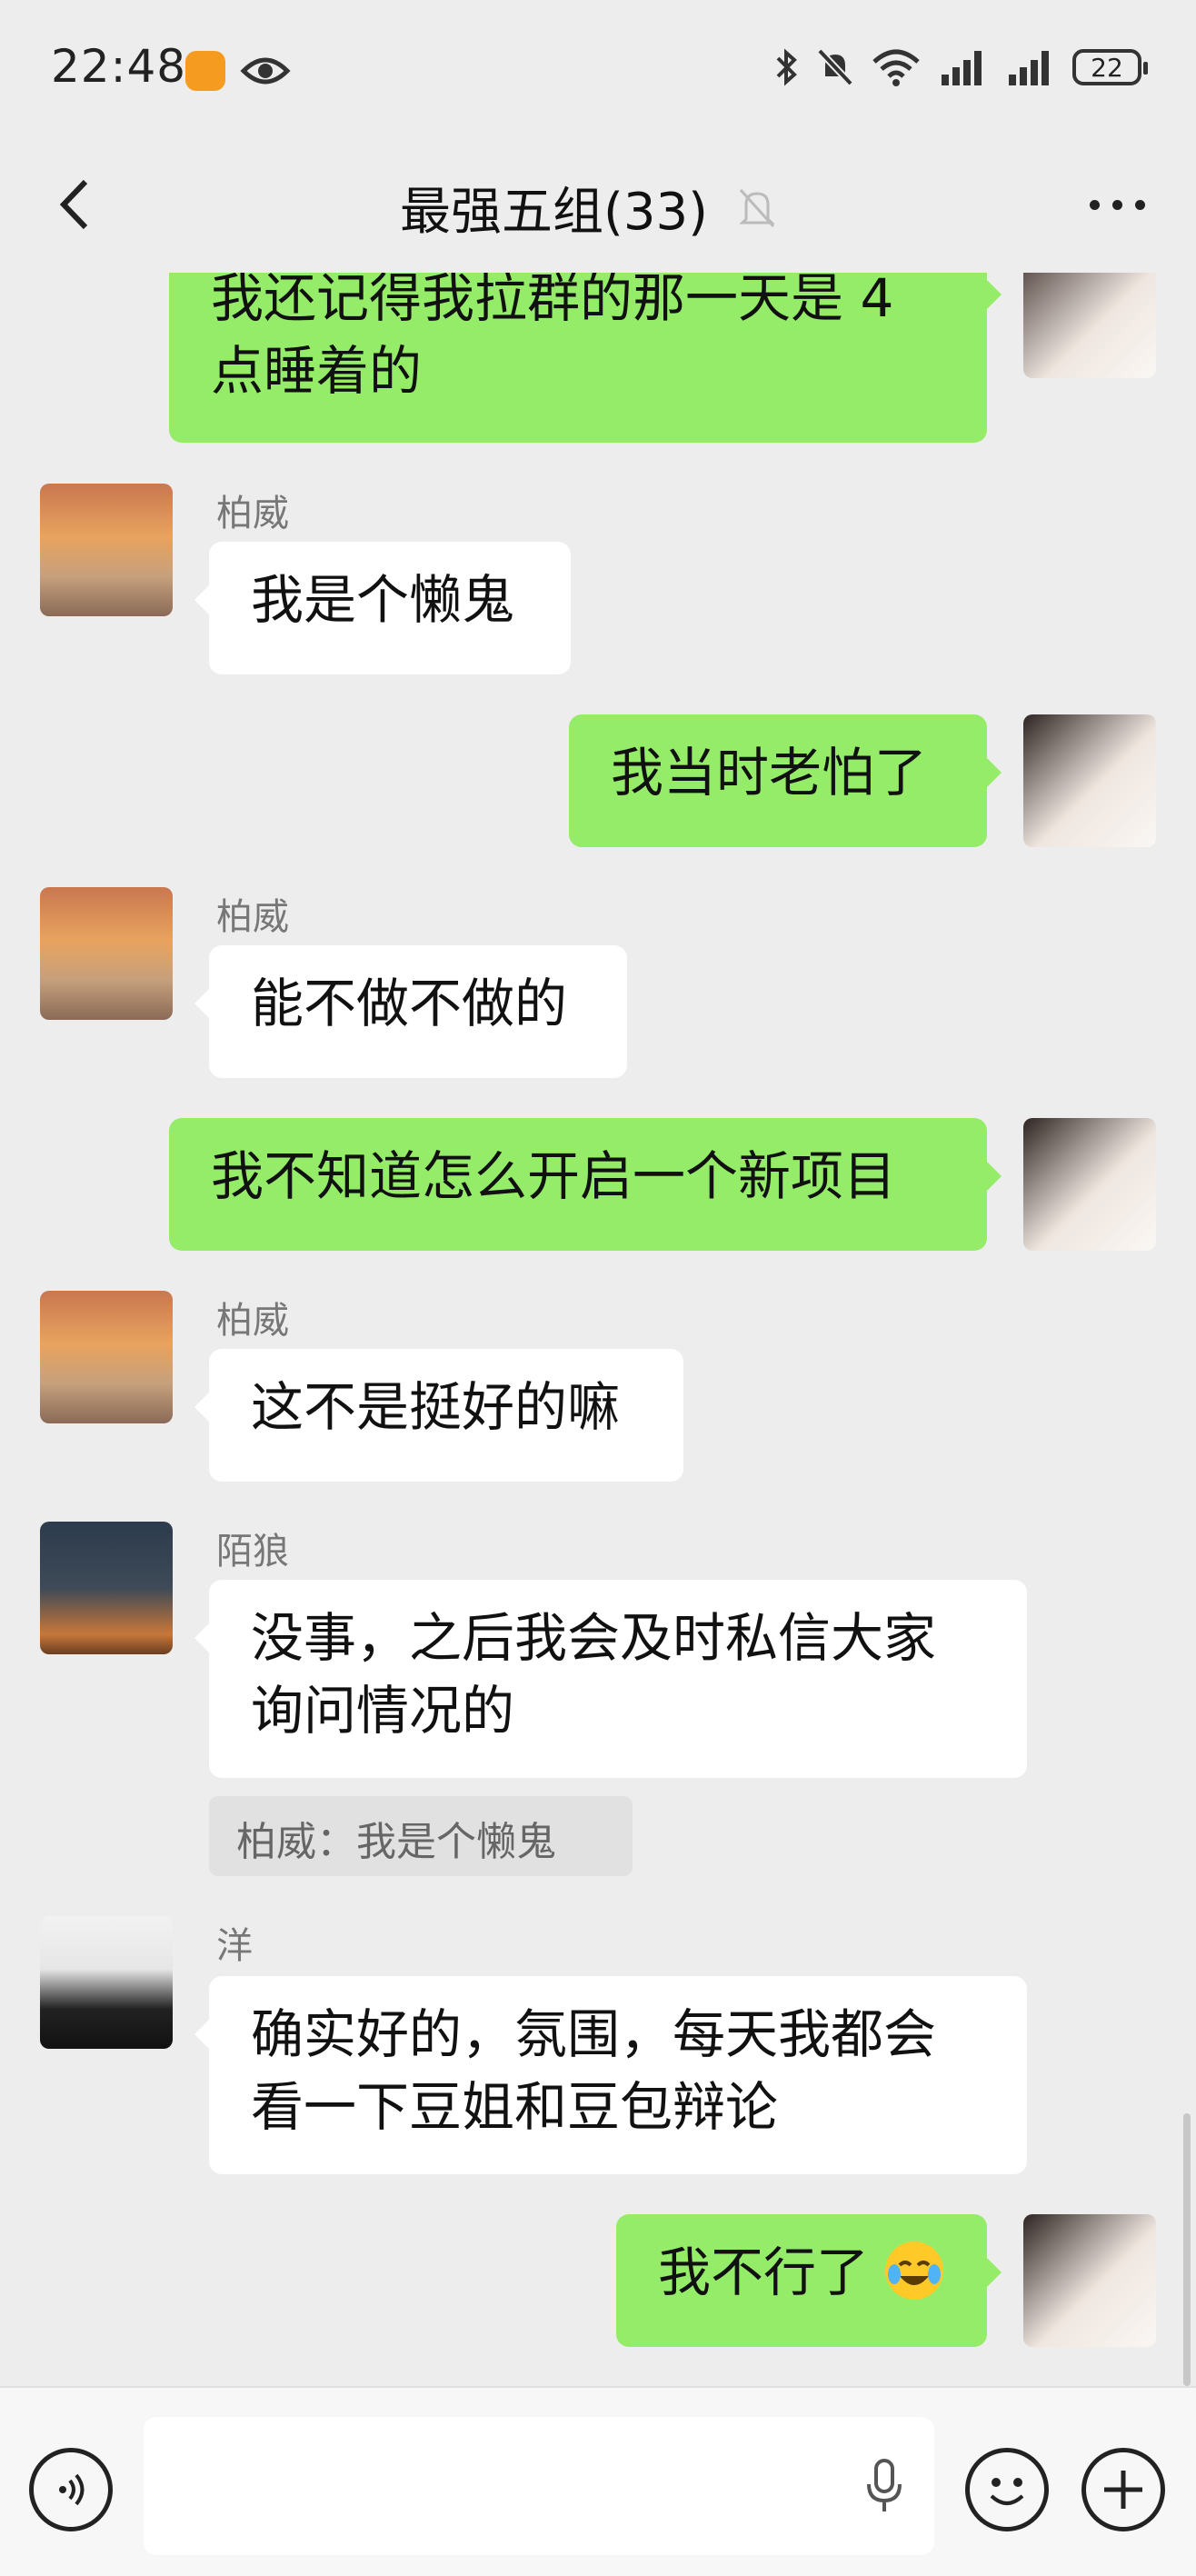 The height and width of the screenshot is (2576, 1196). I want to click on plus-icon, so click(1123, 2490).